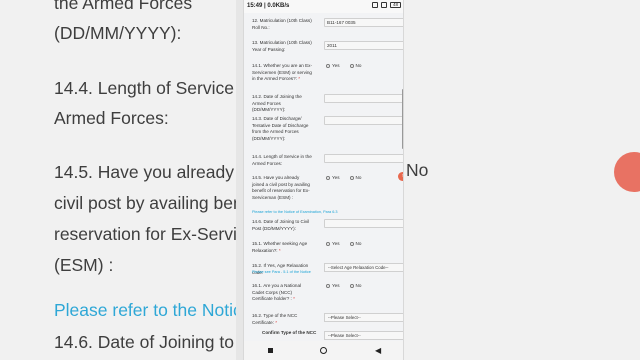 Image resolution: width=640 pixels, height=360 pixels. What do you see at coordinates (363, 267) in the screenshot?
I see `q152-select: --Select Age Relaxation Code--` at bounding box center [363, 267].